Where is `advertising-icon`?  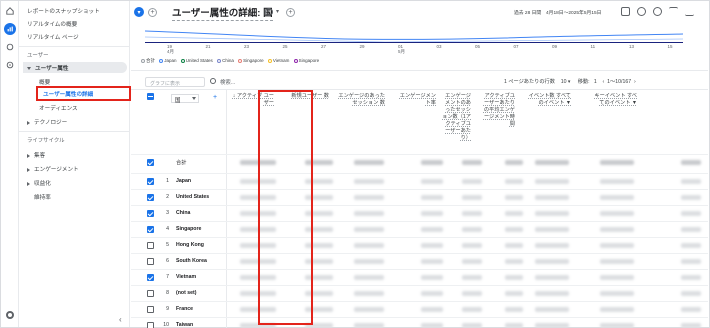 advertising-icon is located at coordinates (10, 65).